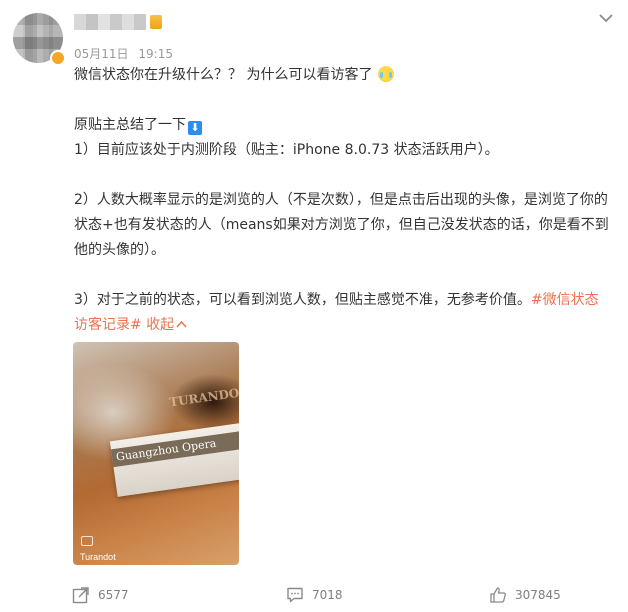 This screenshot has width=628, height=612. Describe the element at coordinates (386, 74) in the screenshot. I see `crying-emoji-icon` at that location.